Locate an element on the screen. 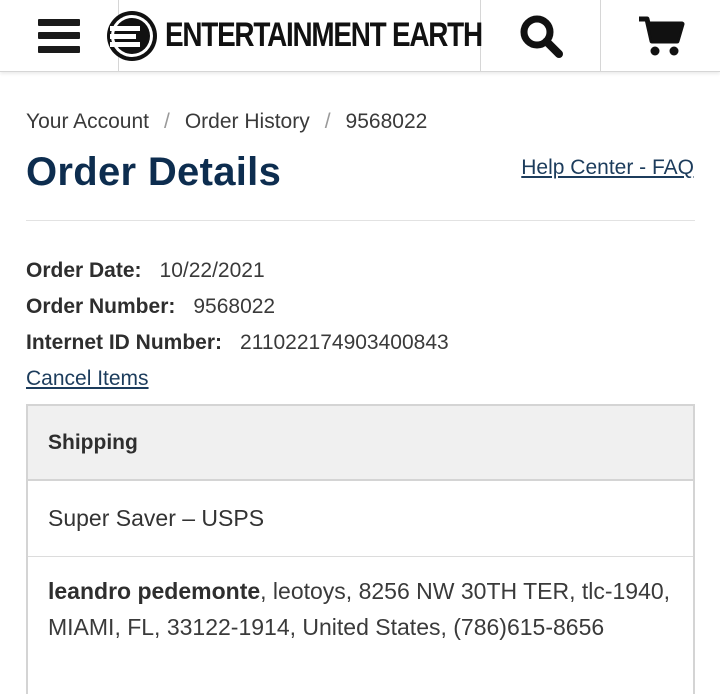 This screenshot has width=720, height=694. logo-wordmark: ENTERTAINMENT EARTH is located at coordinates (323, 35).